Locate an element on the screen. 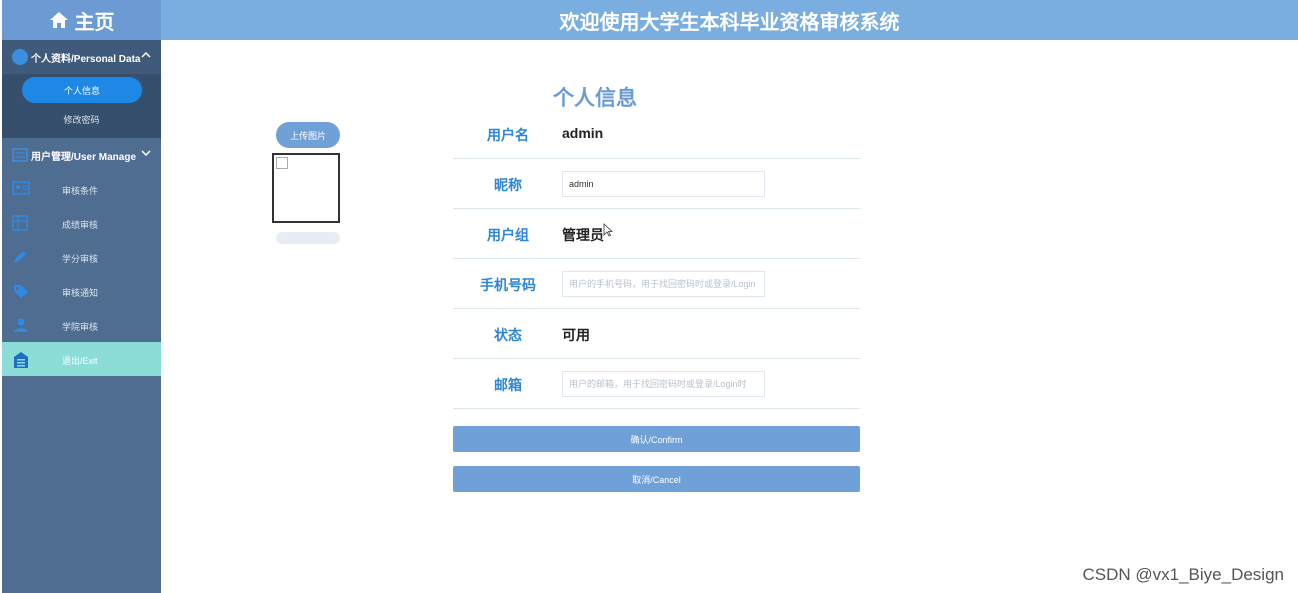 The image size is (1298, 593). sidebar-item-exit-label: 退出/Exit is located at coordinates (80, 361).